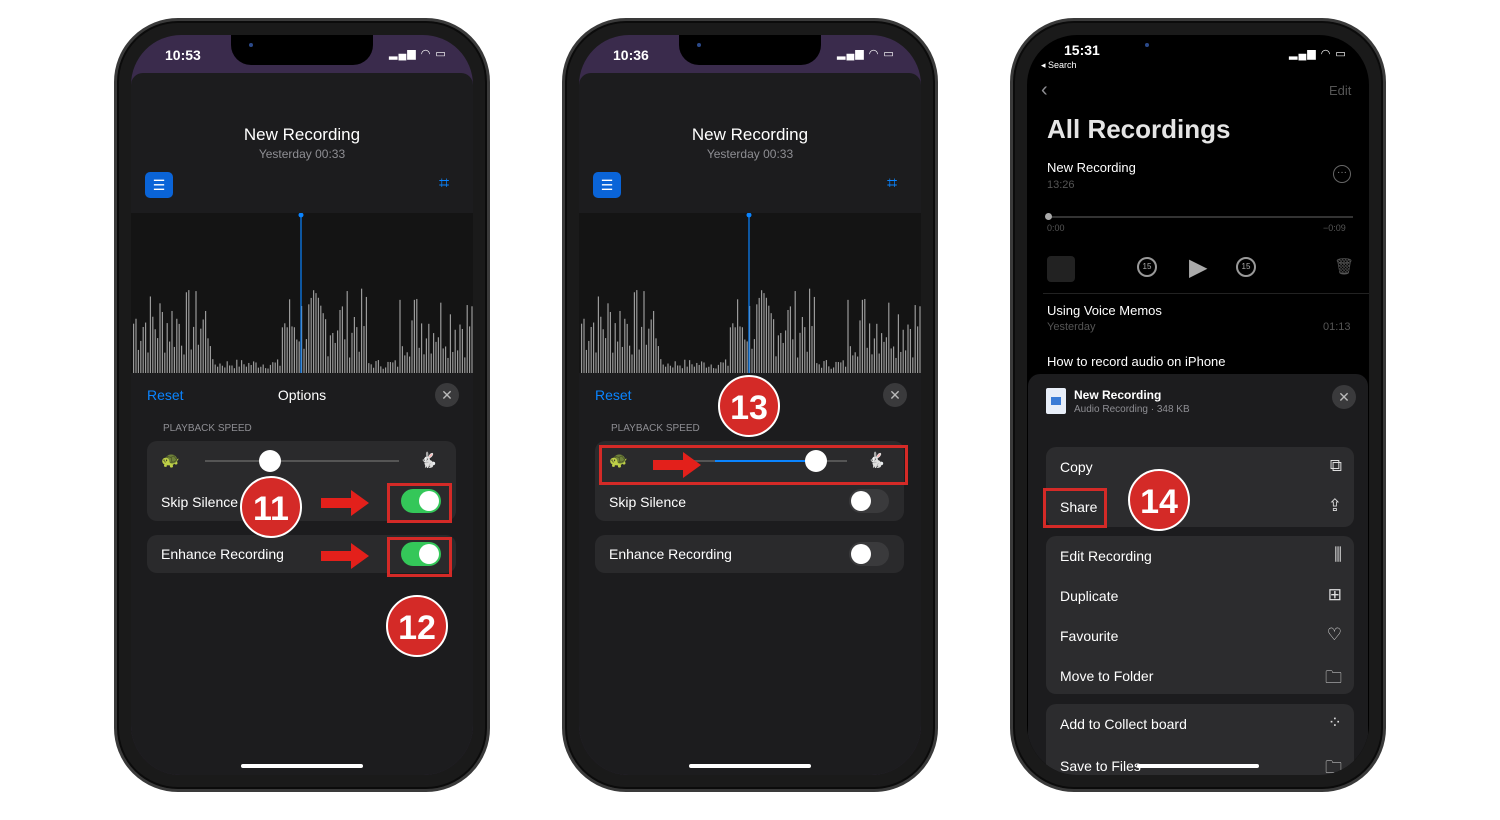  Describe the element at coordinates (1318, 54) in the screenshot. I see `status-icons: ▂▄▆ ◠ ▭` at that location.